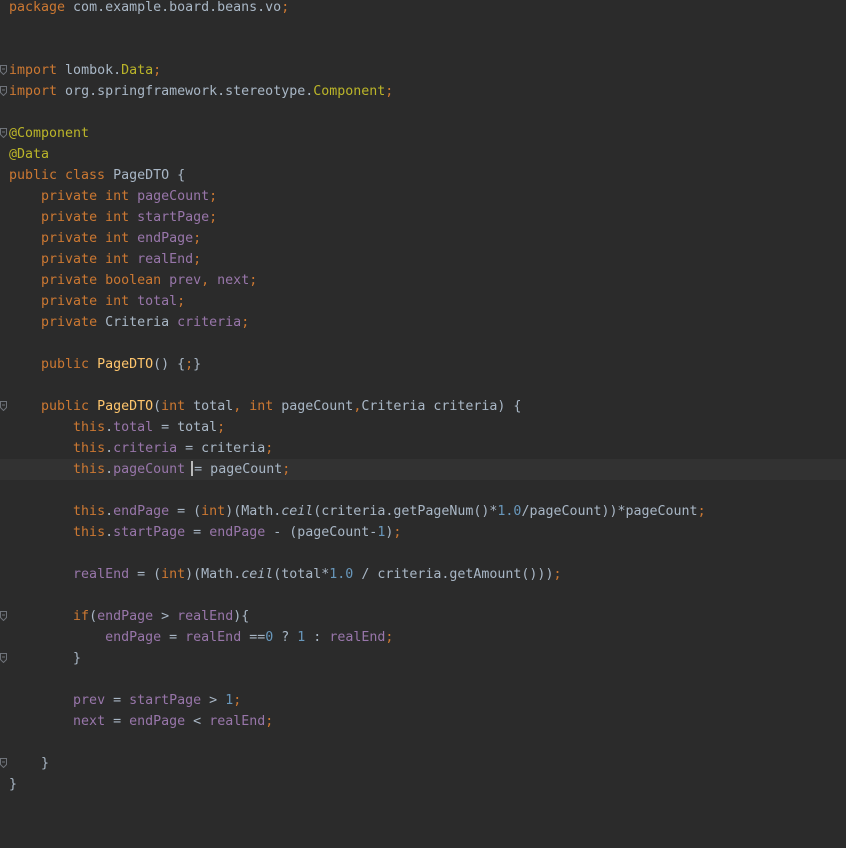  Describe the element at coordinates (423, 238) in the screenshot. I see `code-line: private int endPage;` at that location.